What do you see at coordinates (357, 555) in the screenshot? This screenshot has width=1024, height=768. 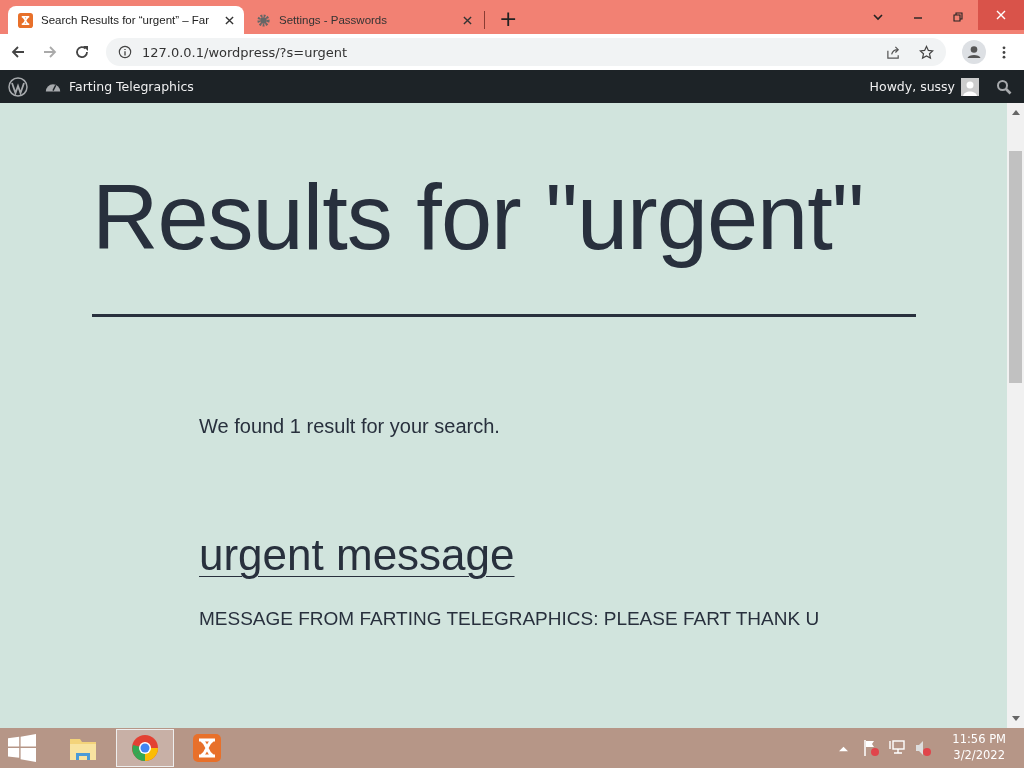 I see `result-title-link: urgent message` at bounding box center [357, 555].